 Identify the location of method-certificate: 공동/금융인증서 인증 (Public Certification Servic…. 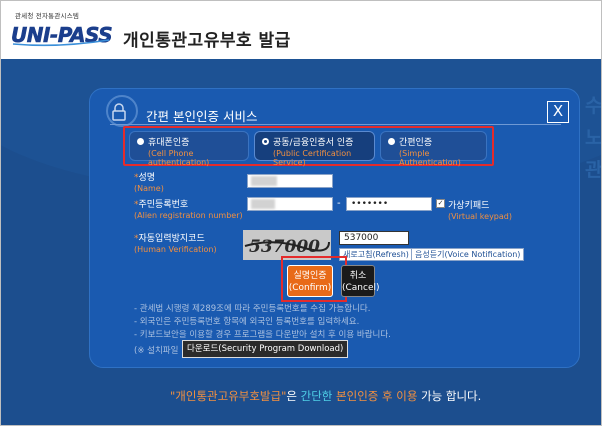
(314, 149).